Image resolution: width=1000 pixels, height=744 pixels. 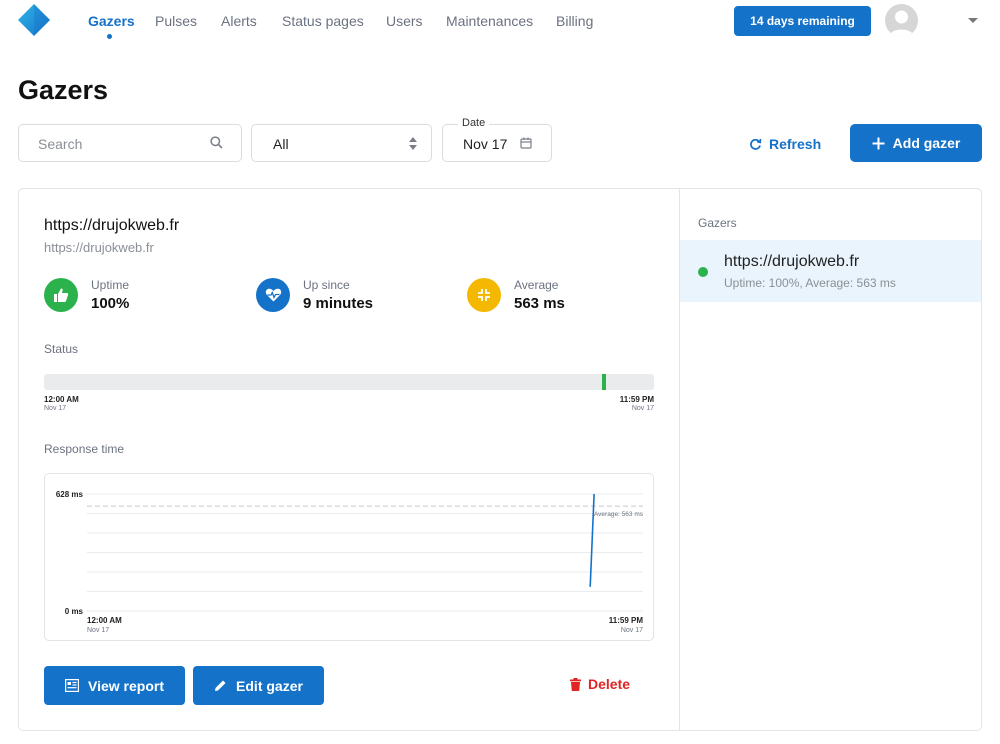 What do you see at coordinates (60, 144) in the screenshot?
I see `search-placeholder: Search` at bounding box center [60, 144].